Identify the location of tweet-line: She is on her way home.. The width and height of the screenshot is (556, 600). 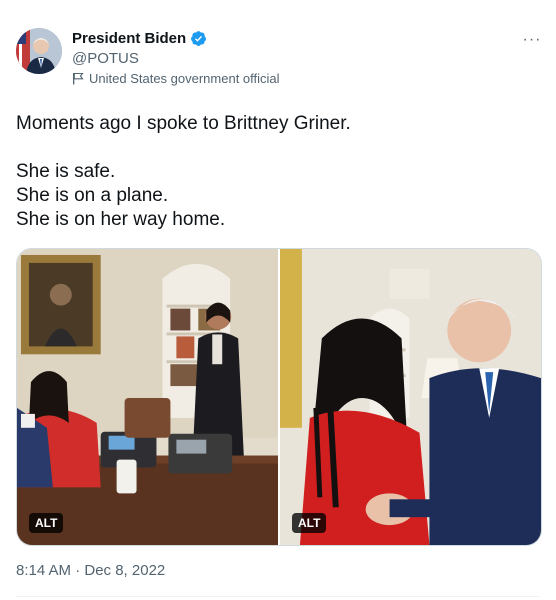
(121, 219).